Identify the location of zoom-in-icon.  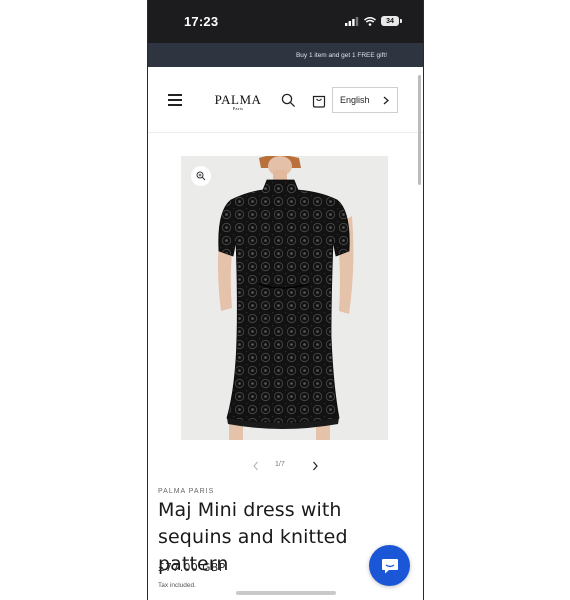
(201, 176).